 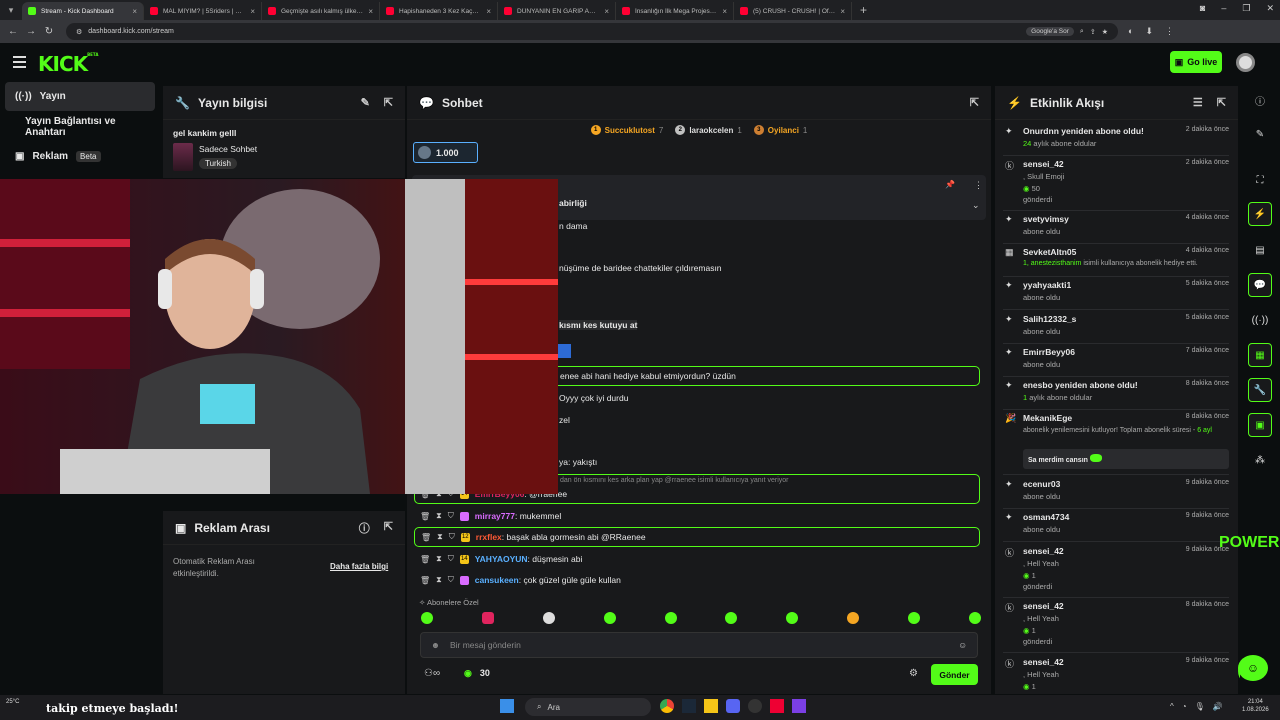 I want to click on filter-icon: ☰, so click(x=1198, y=102).